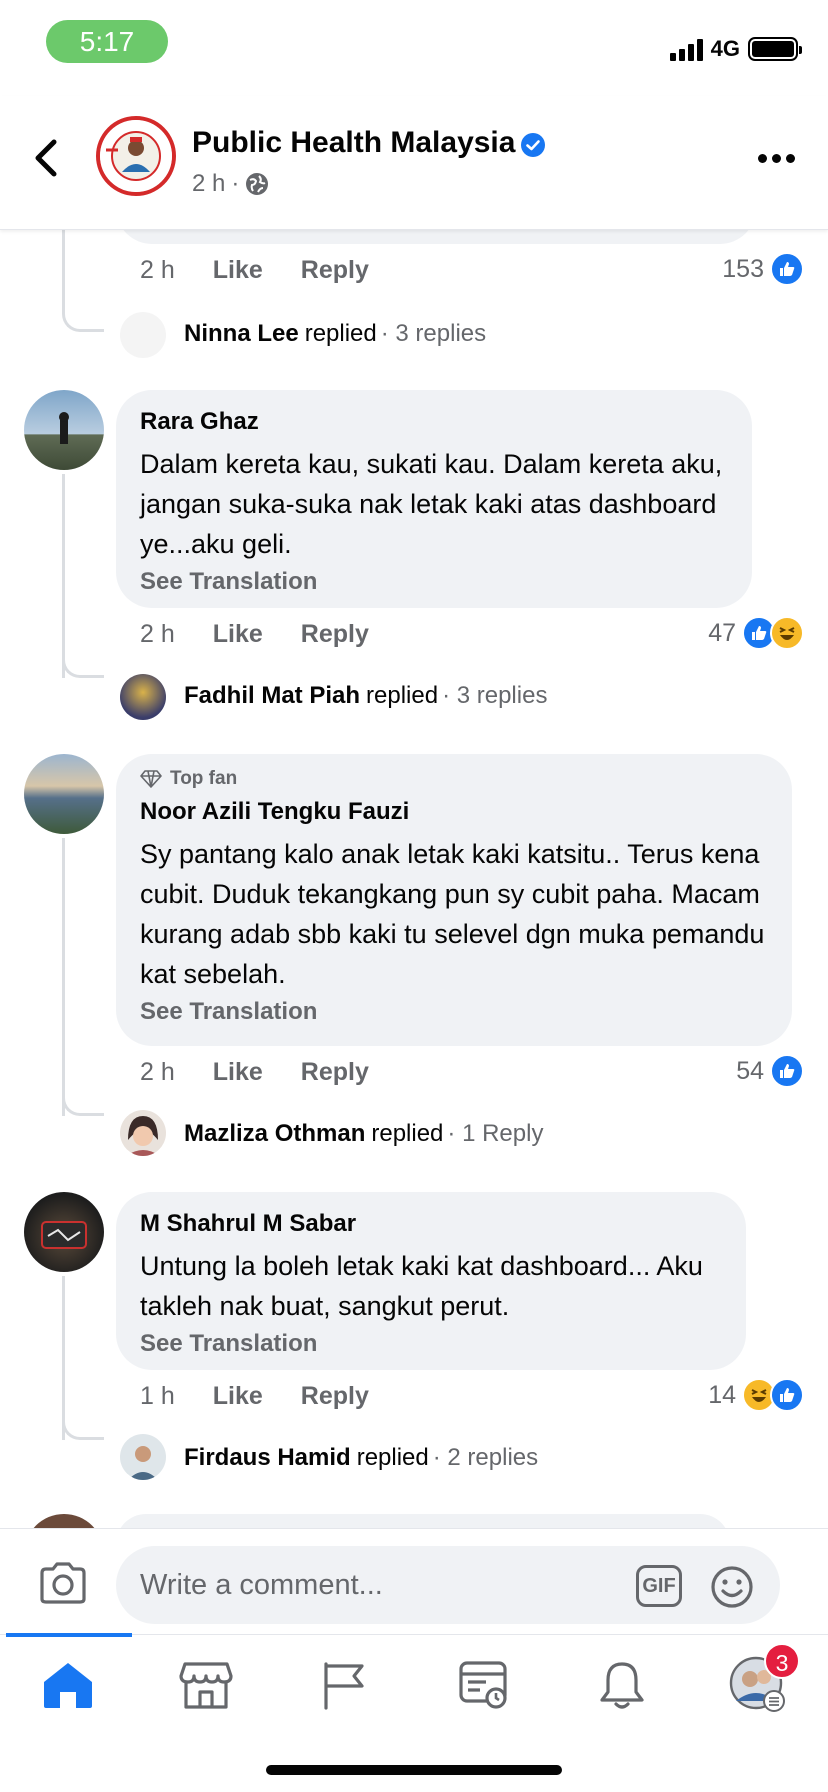 The width and height of the screenshot is (828, 1792). Describe the element at coordinates (743, 268) in the screenshot. I see `reaction-count: 153` at that location.